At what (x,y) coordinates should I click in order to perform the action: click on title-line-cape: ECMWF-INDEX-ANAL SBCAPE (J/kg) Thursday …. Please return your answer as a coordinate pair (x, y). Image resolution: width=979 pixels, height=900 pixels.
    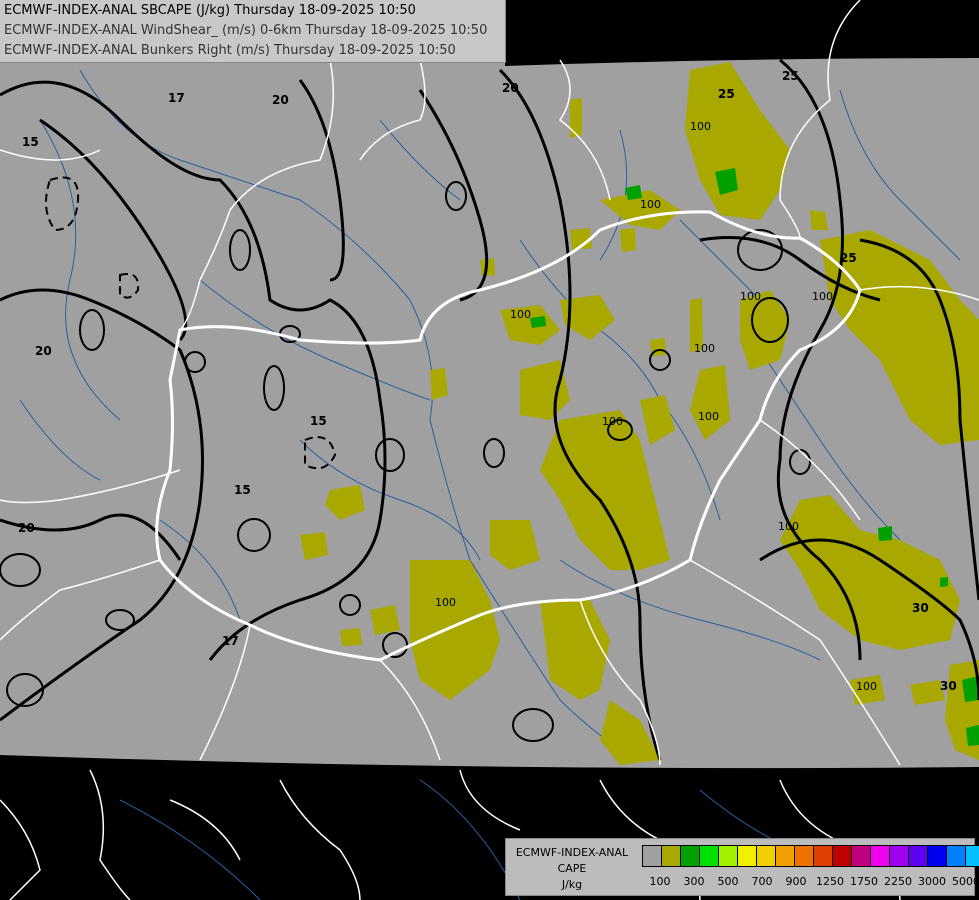
    Looking at the image, I should click on (210, 10).